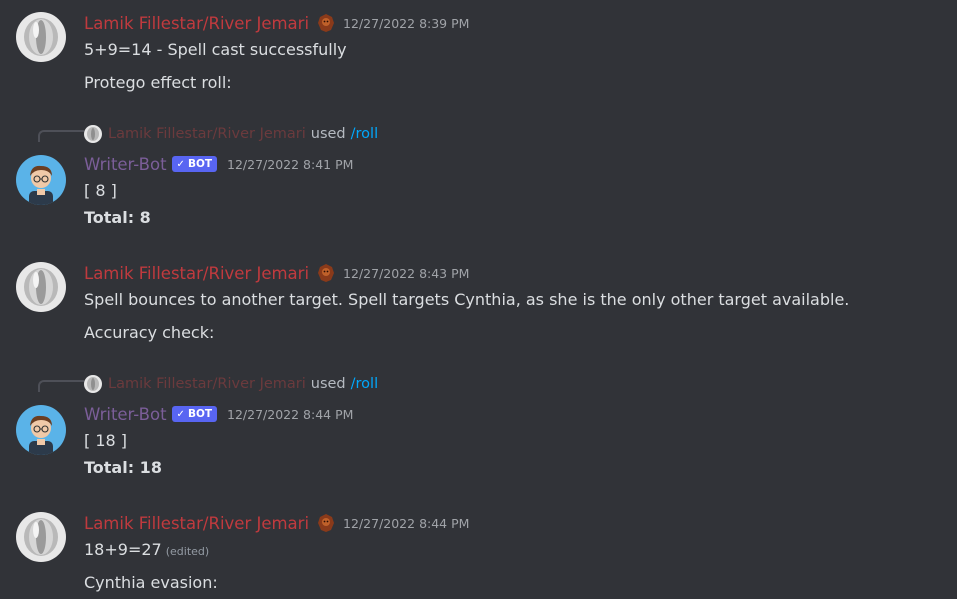 Image resolution: width=957 pixels, height=599 pixels. Describe the element at coordinates (117, 217) in the screenshot. I see `roll-total: Total: 8` at that location.